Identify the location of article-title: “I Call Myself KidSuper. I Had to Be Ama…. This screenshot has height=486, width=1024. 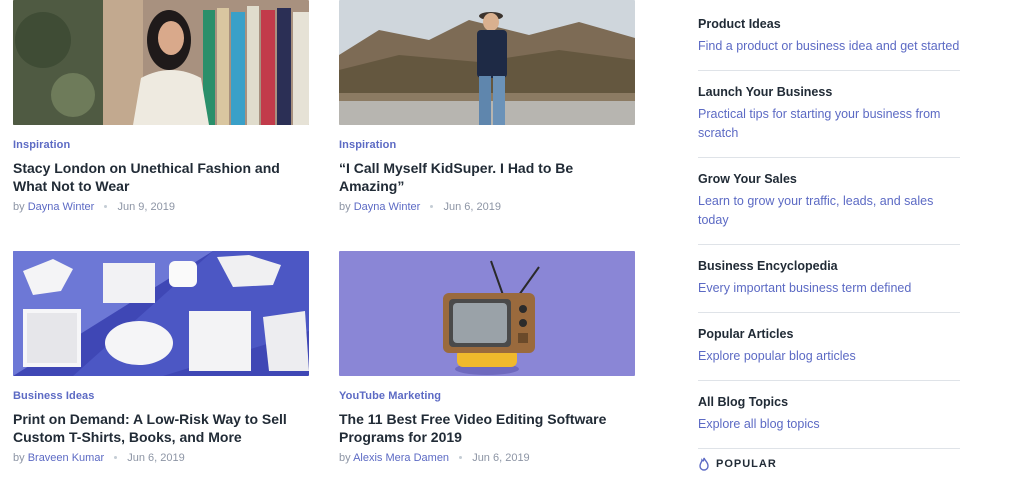
(487, 177).